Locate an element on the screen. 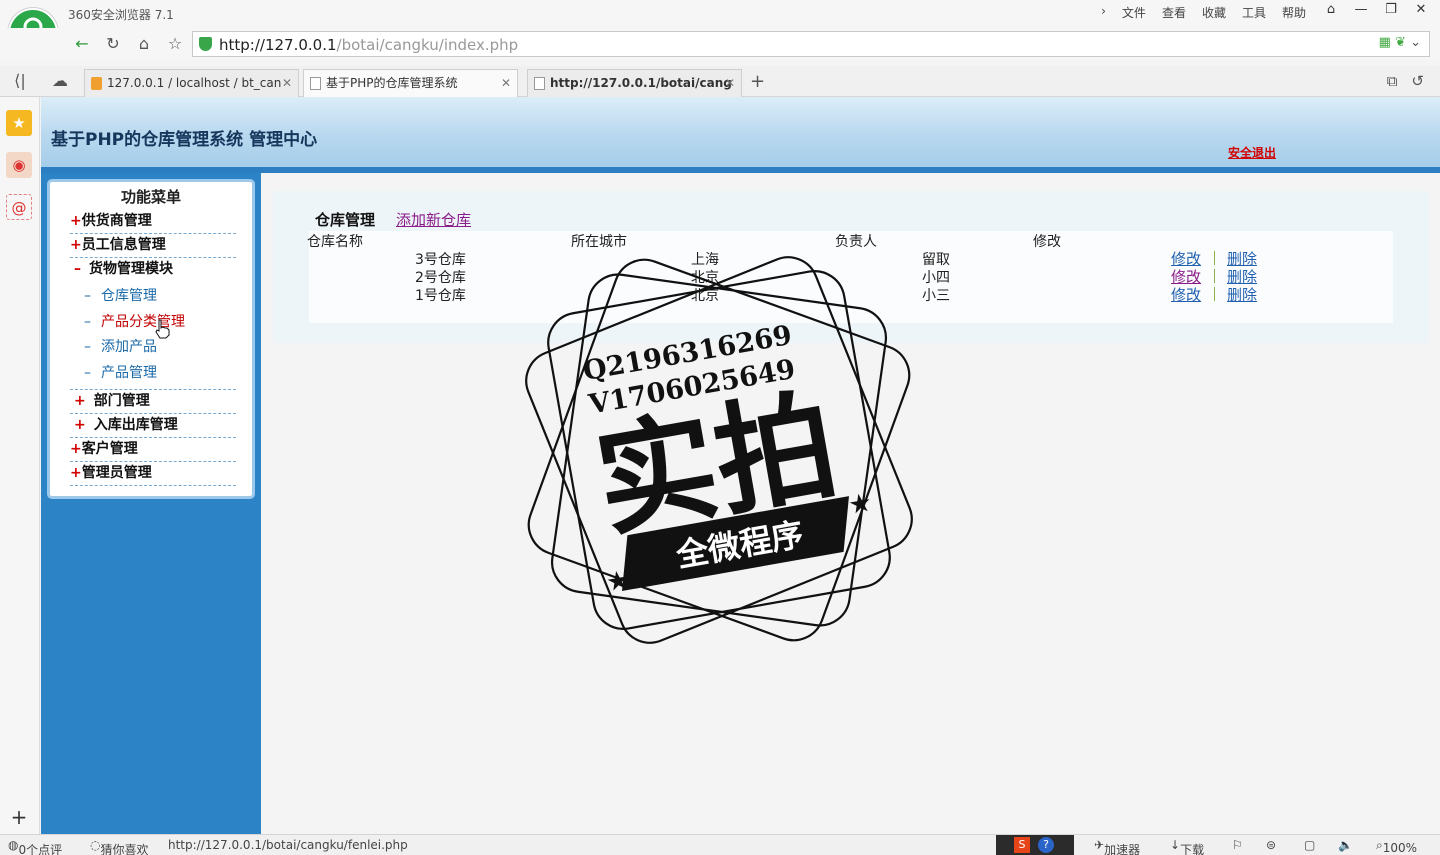 This screenshot has height=855, width=1440. column-header-edit: 修改 is located at coordinates (1047, 242).